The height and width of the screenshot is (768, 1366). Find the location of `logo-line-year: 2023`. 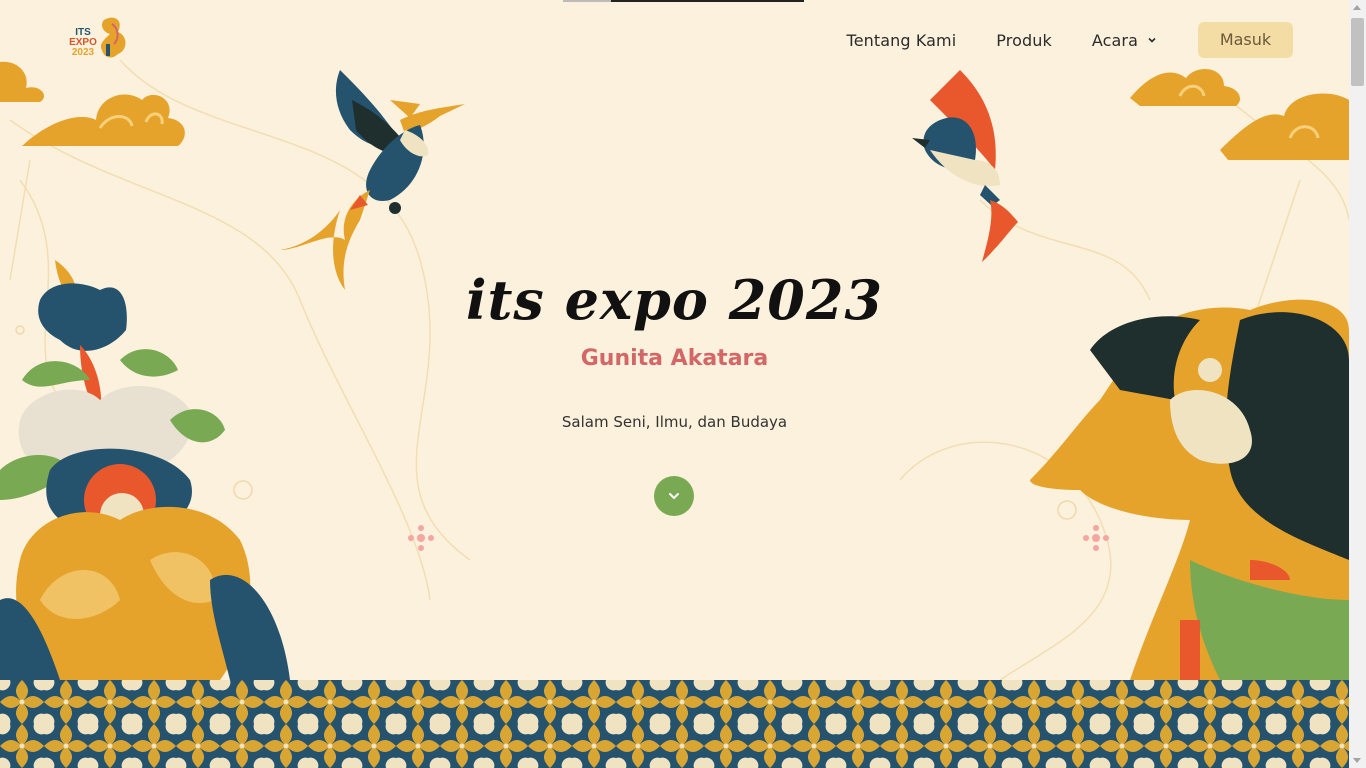

logo-line-year: 2023 is located at coordinates (83, 52).